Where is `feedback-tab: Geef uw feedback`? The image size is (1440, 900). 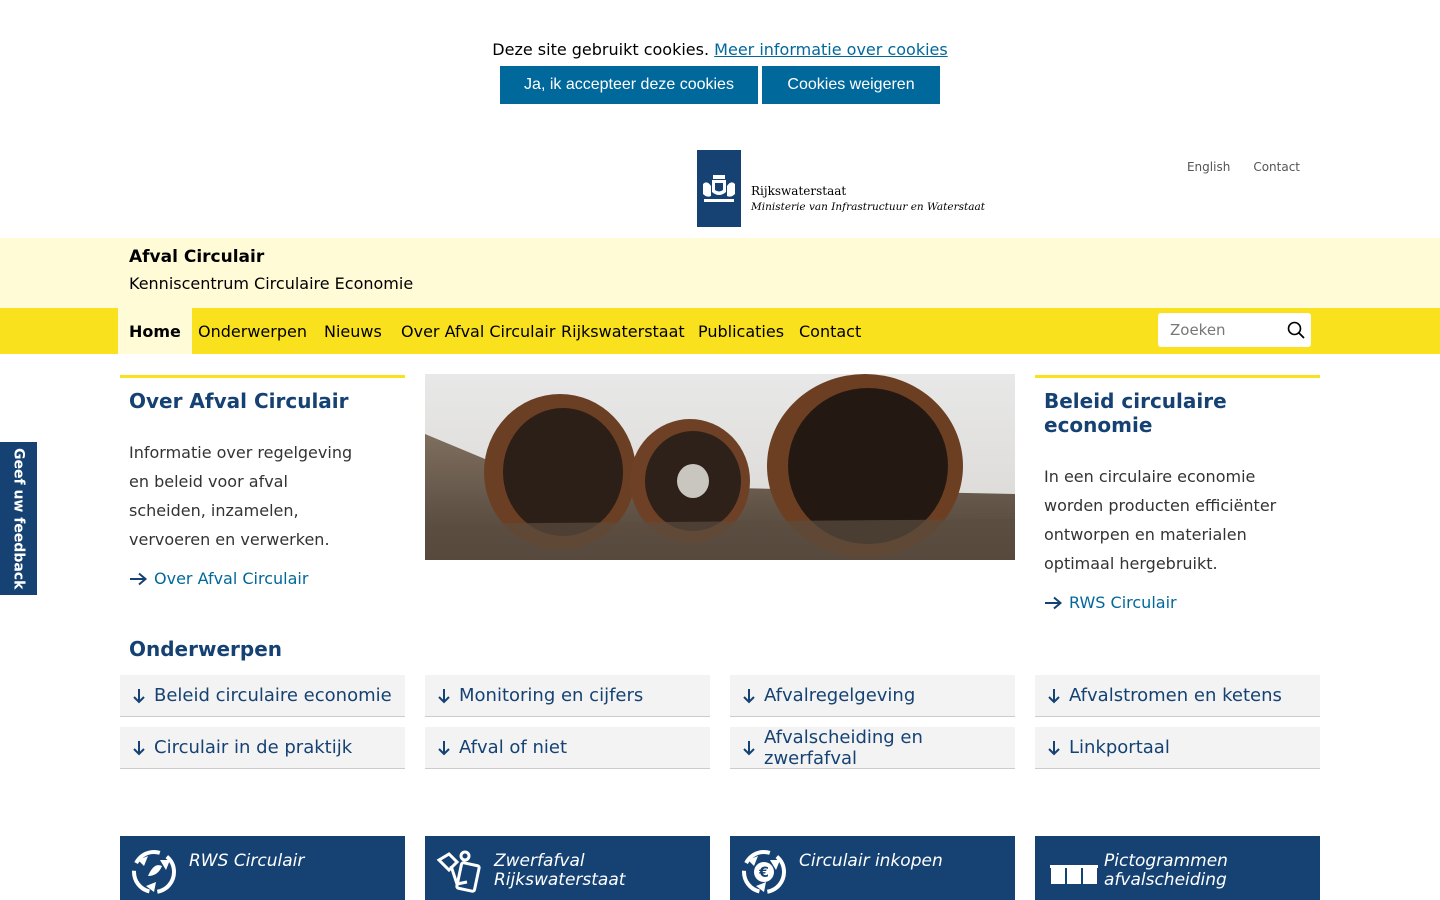
feedback-tab: Geef uw feedback is located at coordinates (18, 518).